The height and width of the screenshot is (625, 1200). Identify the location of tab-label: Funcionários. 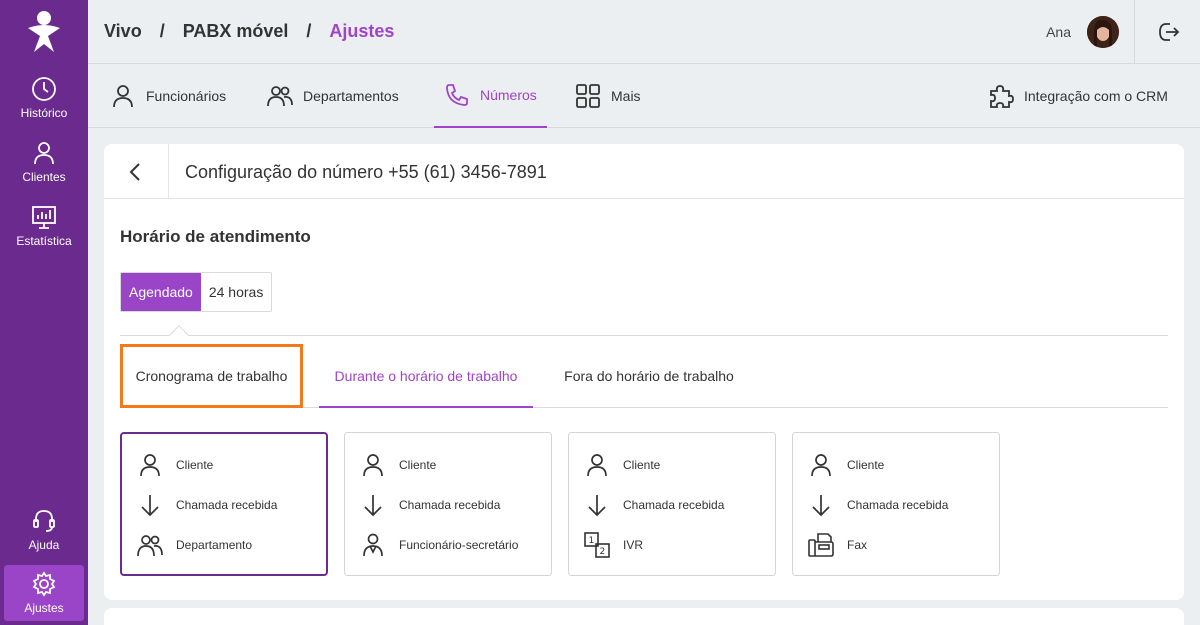
(186, 96).